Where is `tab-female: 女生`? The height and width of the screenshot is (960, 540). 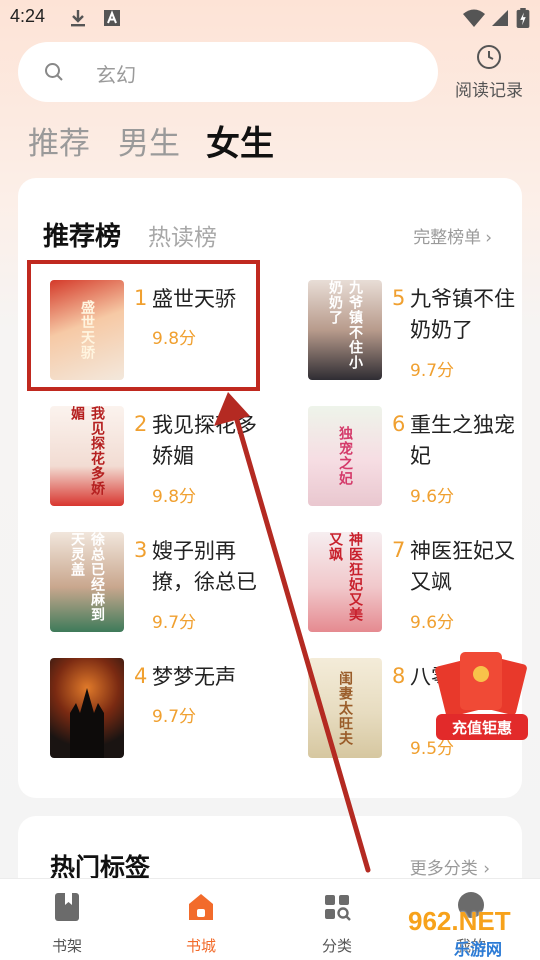 tab-female: 女生 is located at coordinates (240, 140).